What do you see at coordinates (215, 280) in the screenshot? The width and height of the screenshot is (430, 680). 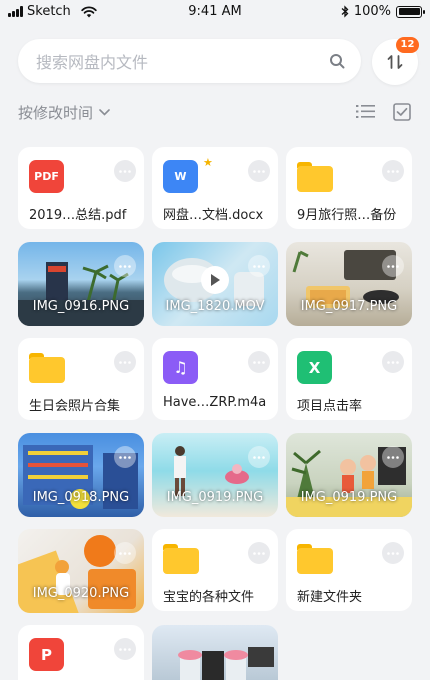 I see `play-icon` at bounding box center [215, 280].